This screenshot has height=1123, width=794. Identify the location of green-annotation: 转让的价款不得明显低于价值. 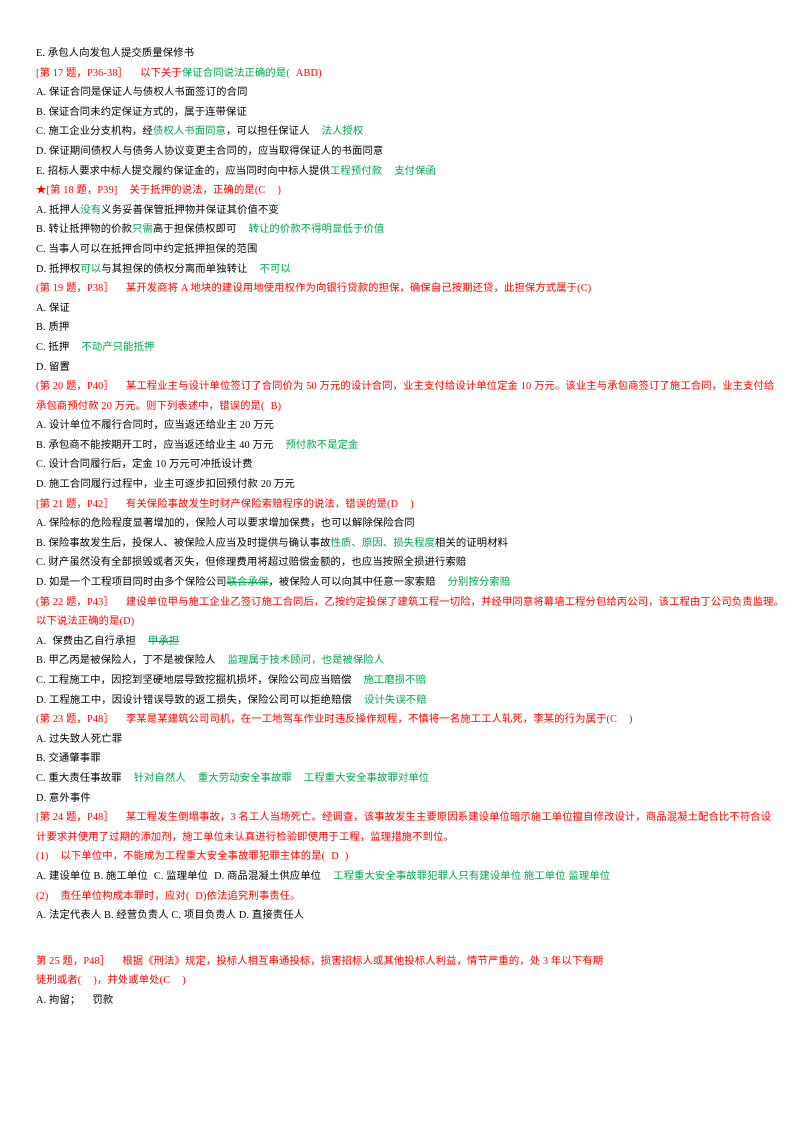
(316, 230).